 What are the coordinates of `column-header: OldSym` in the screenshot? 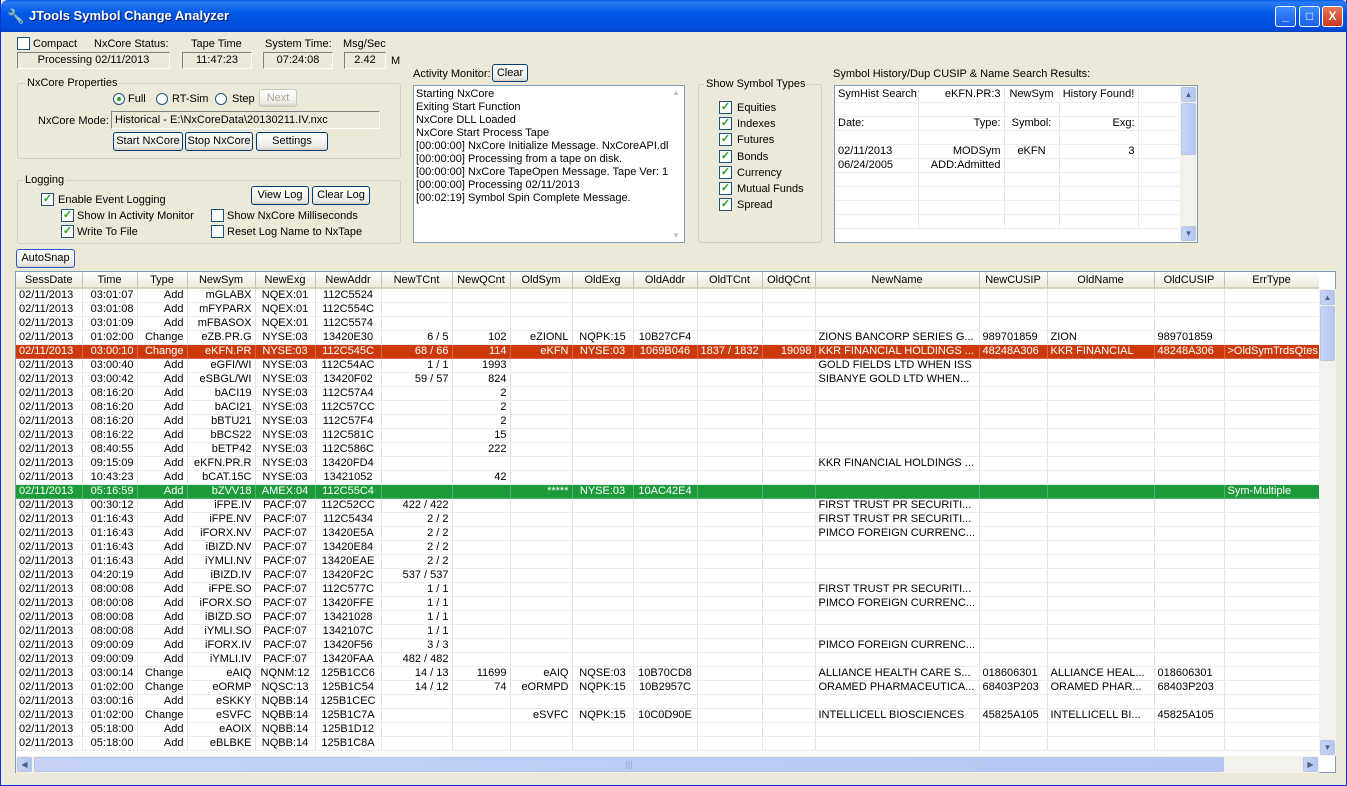 It's located at (541, 280).